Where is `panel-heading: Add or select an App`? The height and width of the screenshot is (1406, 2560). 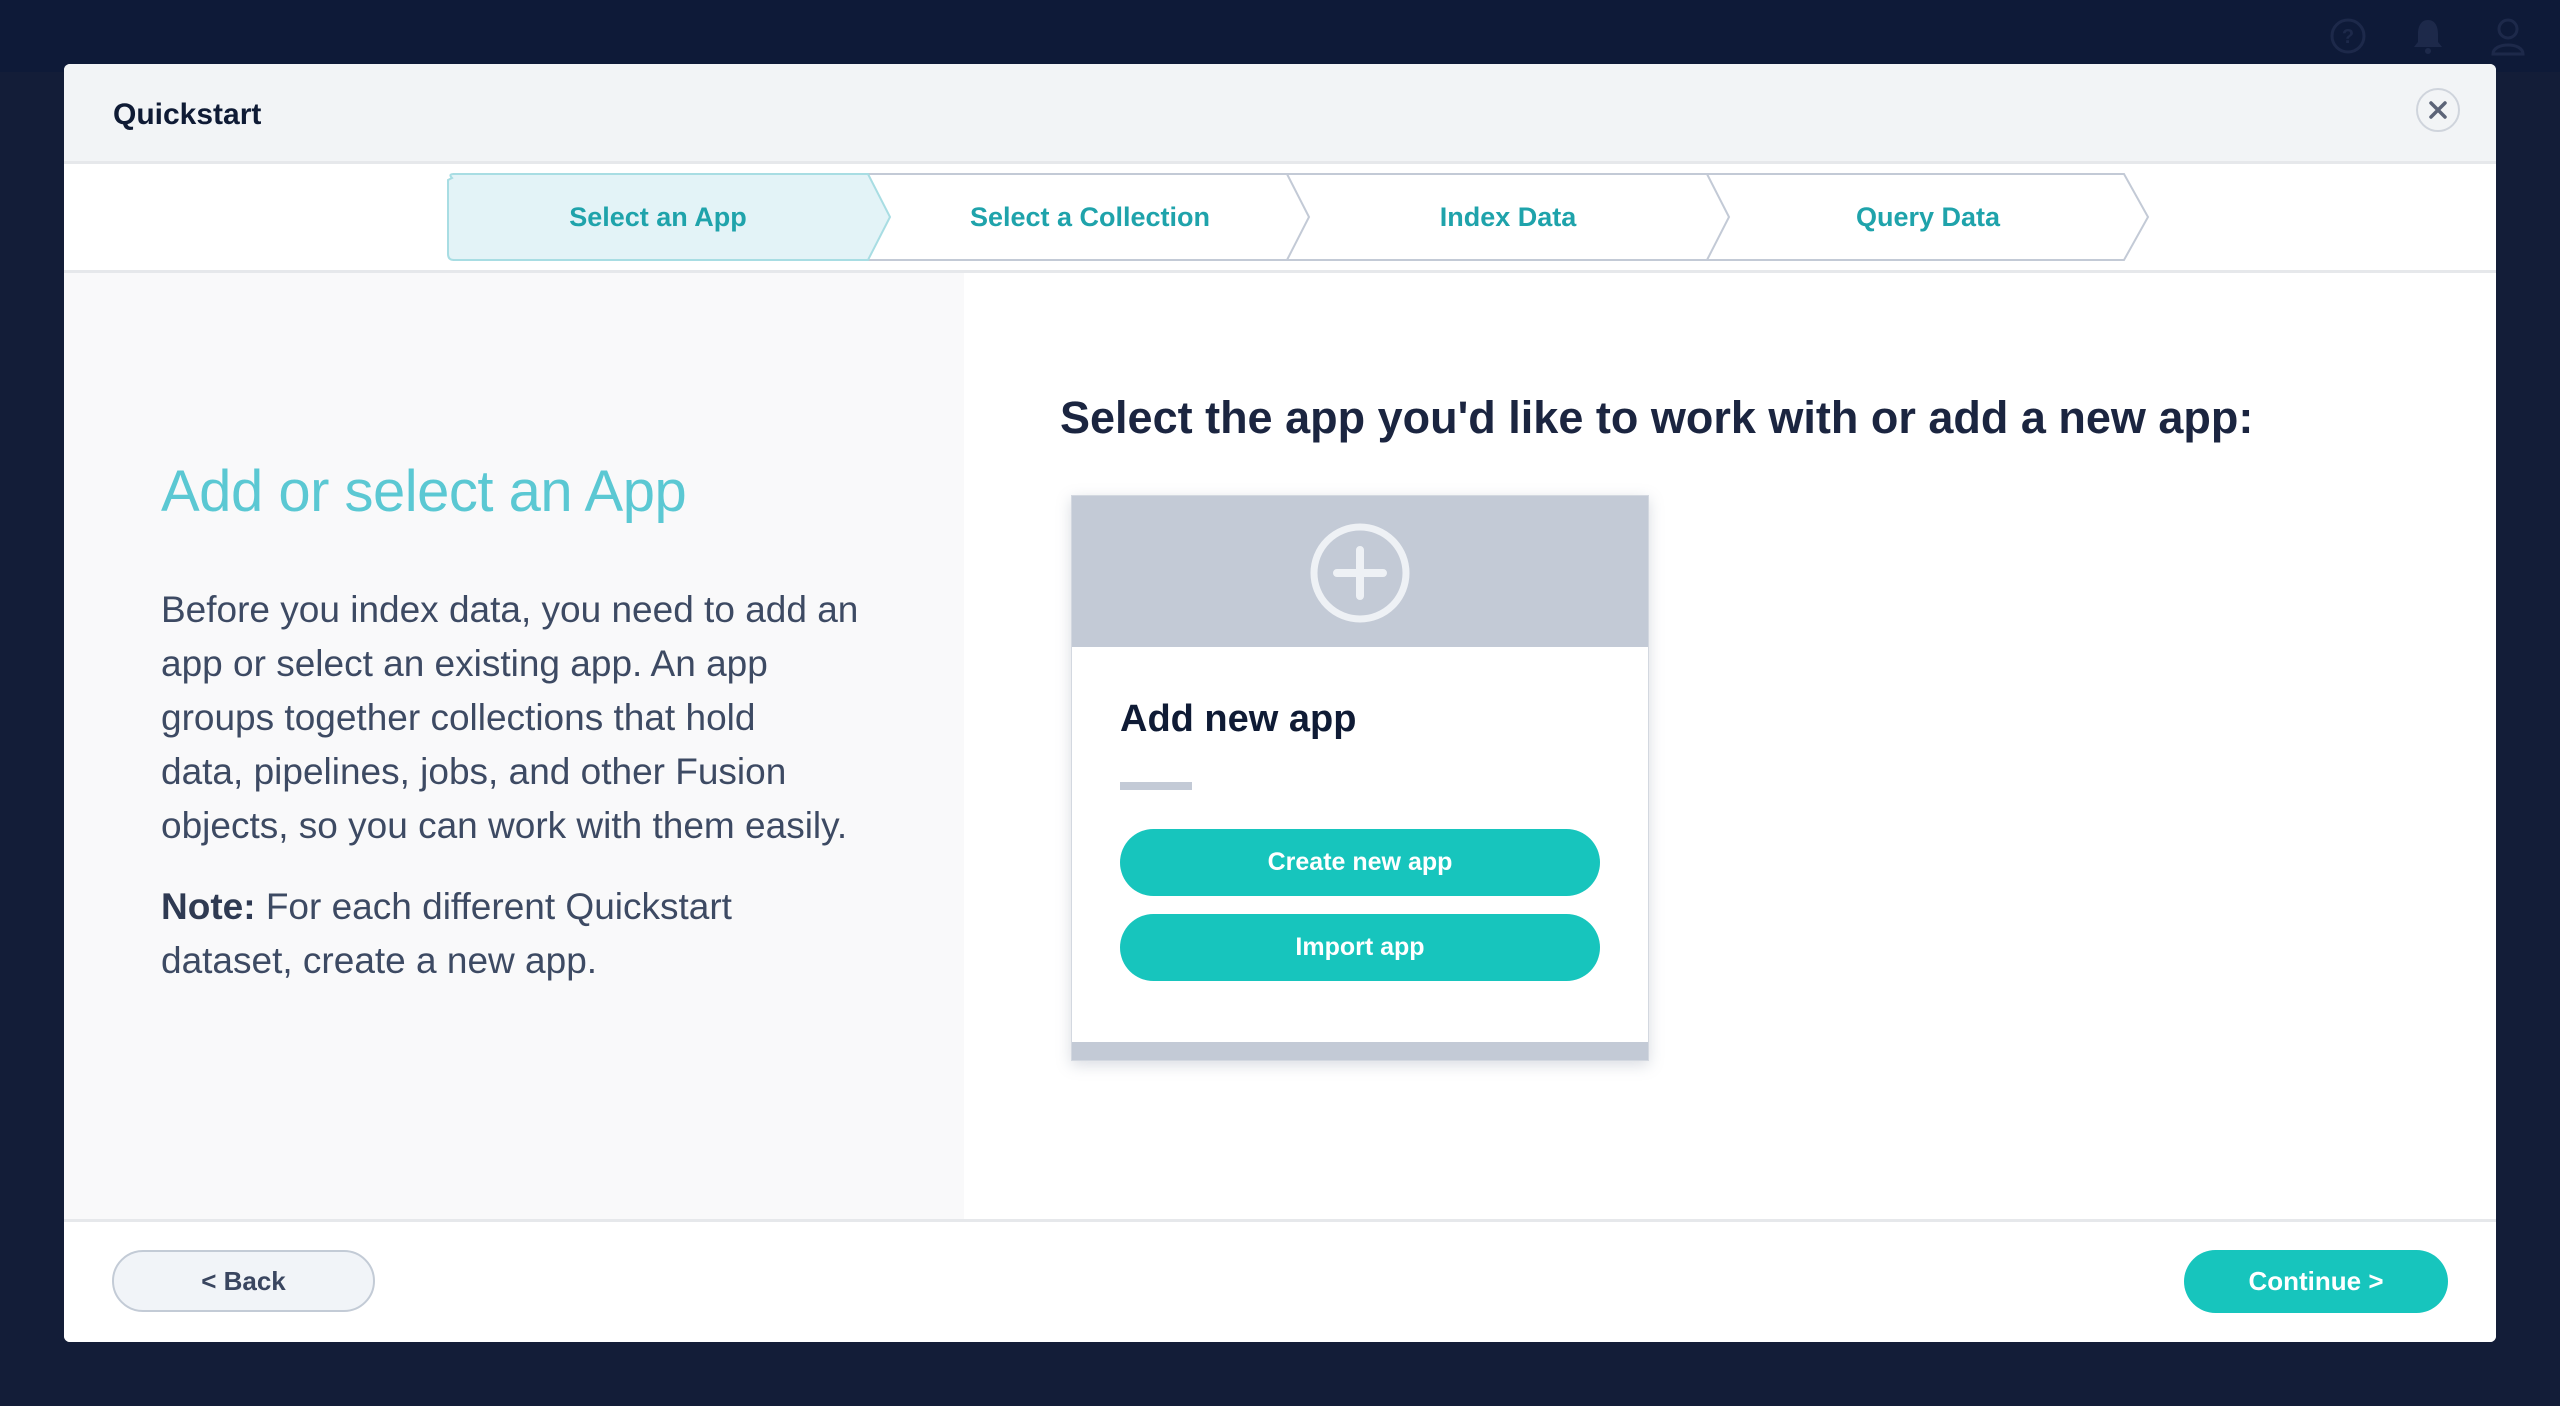 panel-heading: Add or select an App is located at coordinates (424, 491).